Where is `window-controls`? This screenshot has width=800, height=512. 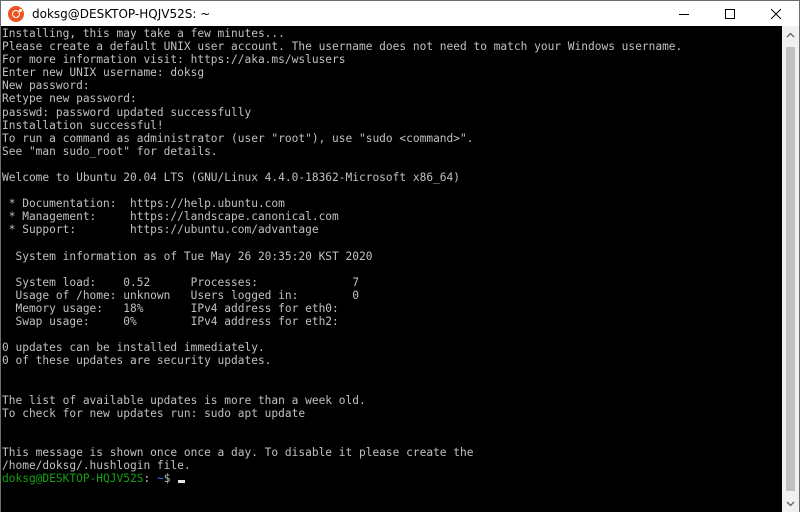 window-controls is located at coordinates (730, 13).